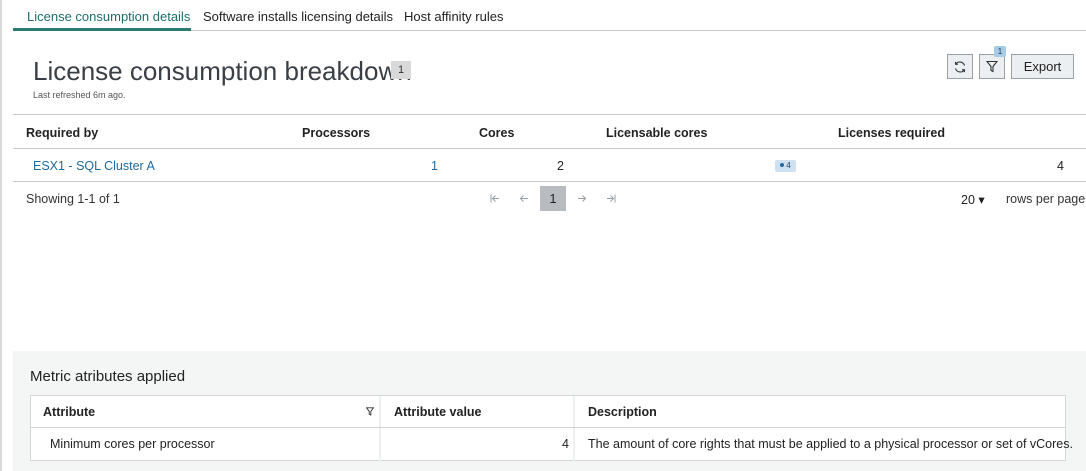  Describe the element at coordinates (1060, 166) in the screenshot. I see `licenses-required-value: 4` at that location.